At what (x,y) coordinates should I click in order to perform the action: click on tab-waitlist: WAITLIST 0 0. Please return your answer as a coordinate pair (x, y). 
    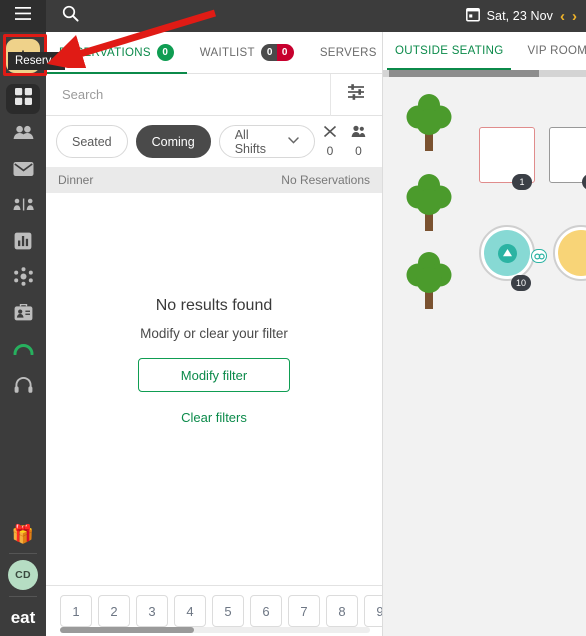
    Looking at the image, I should click on (247, 52).